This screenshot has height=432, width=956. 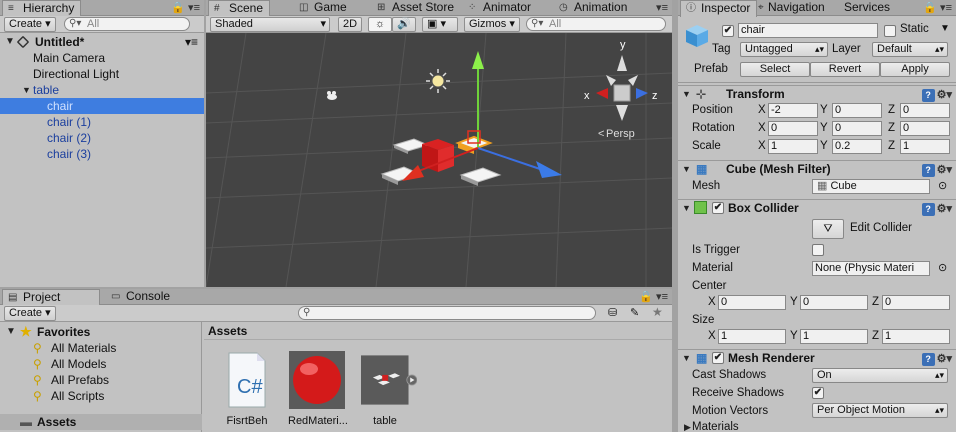 What do you see at coordinates (662, 7) in the screenshot?
I see `panel-menu-icon: ▾≡` at bounding box center [662, 7].